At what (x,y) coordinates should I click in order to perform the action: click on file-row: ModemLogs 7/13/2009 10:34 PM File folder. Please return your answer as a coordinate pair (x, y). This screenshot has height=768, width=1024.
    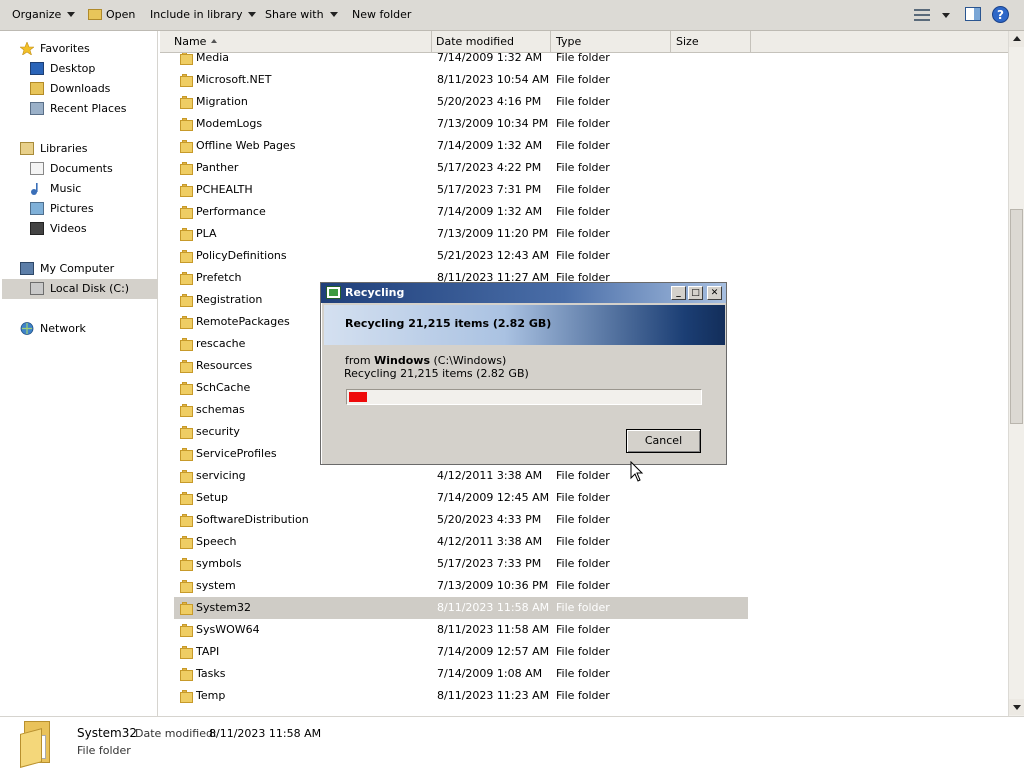
    Looking at the image, I should click on (461, 124).